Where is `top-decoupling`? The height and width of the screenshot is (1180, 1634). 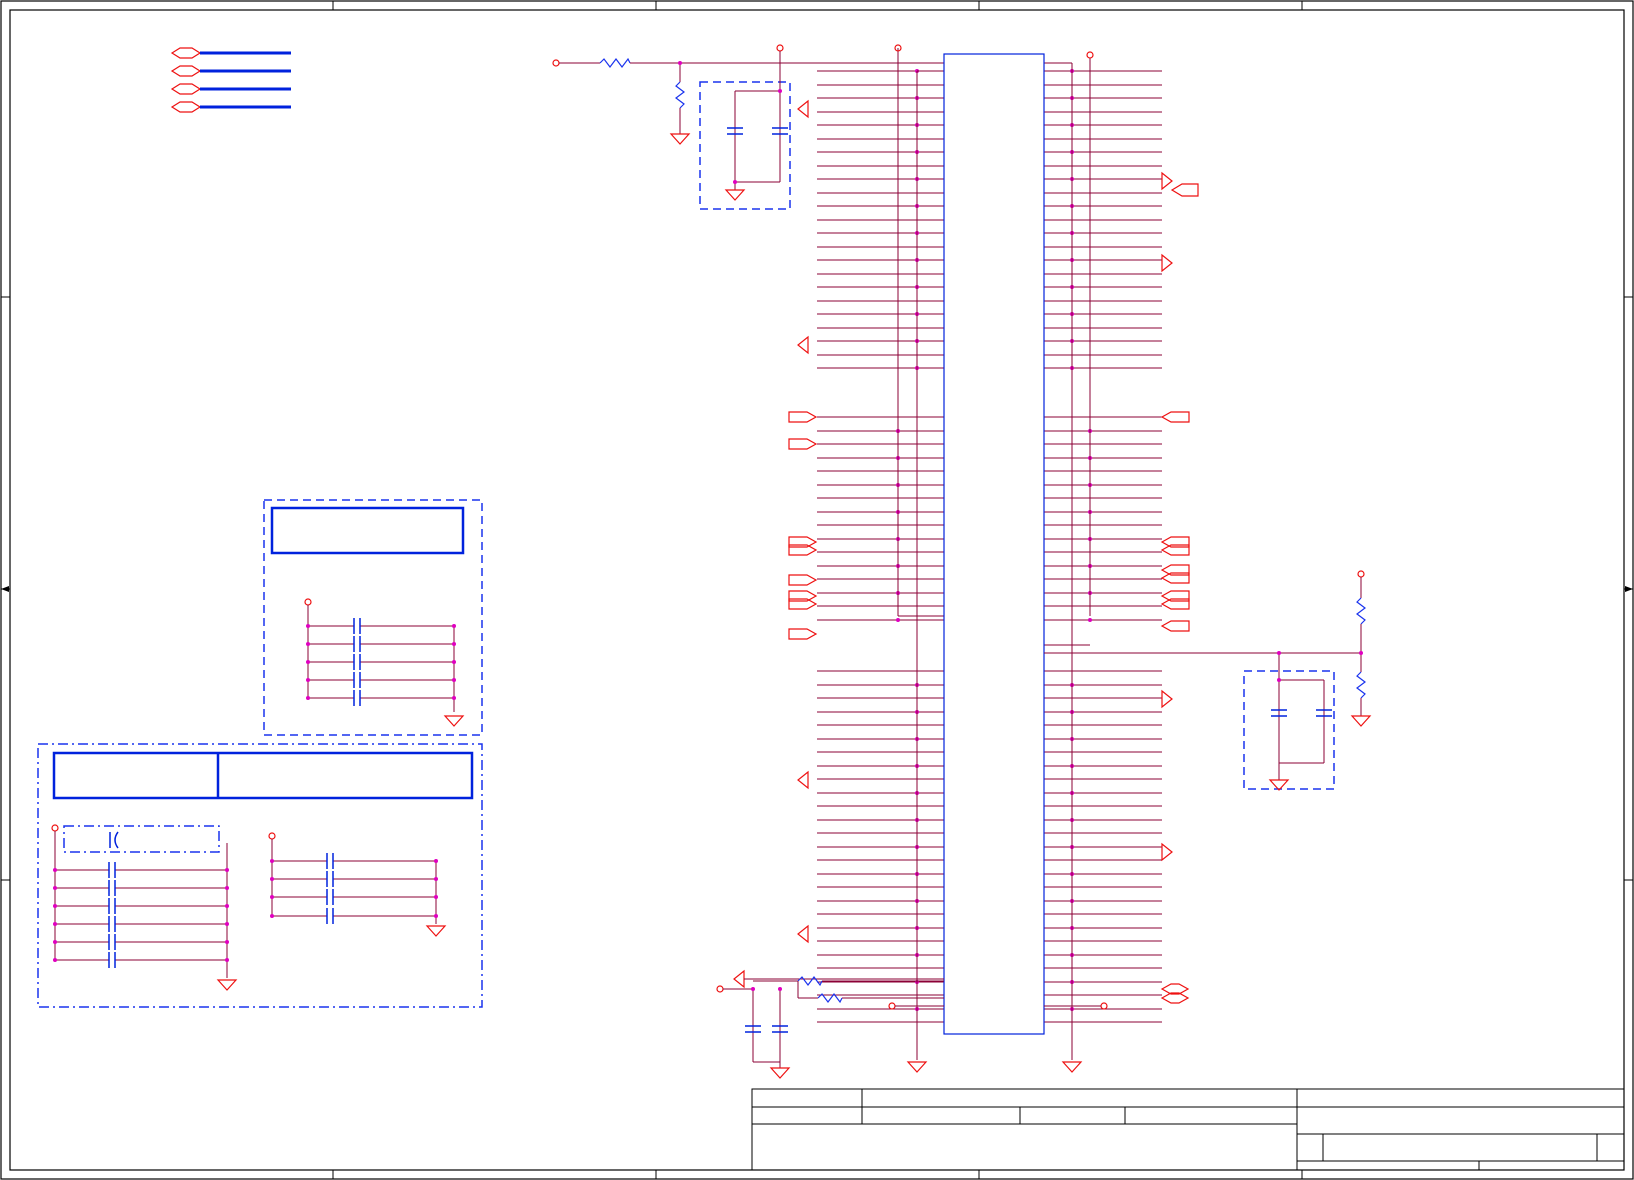
top-decoupling is located at coordinates (745, 127).